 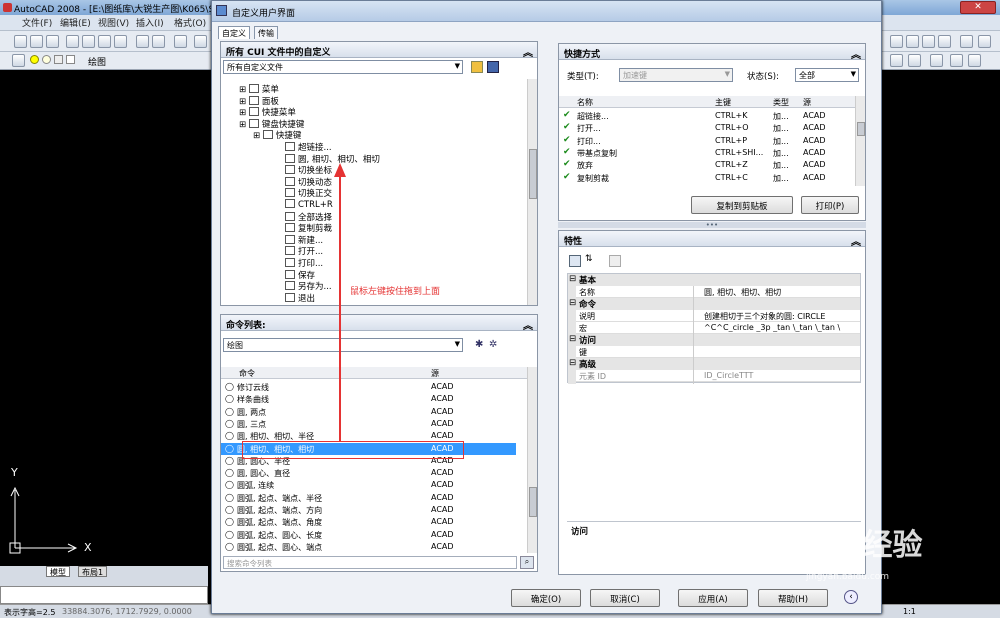 I want to click on mleader-icon, so click(x=974, y=60).